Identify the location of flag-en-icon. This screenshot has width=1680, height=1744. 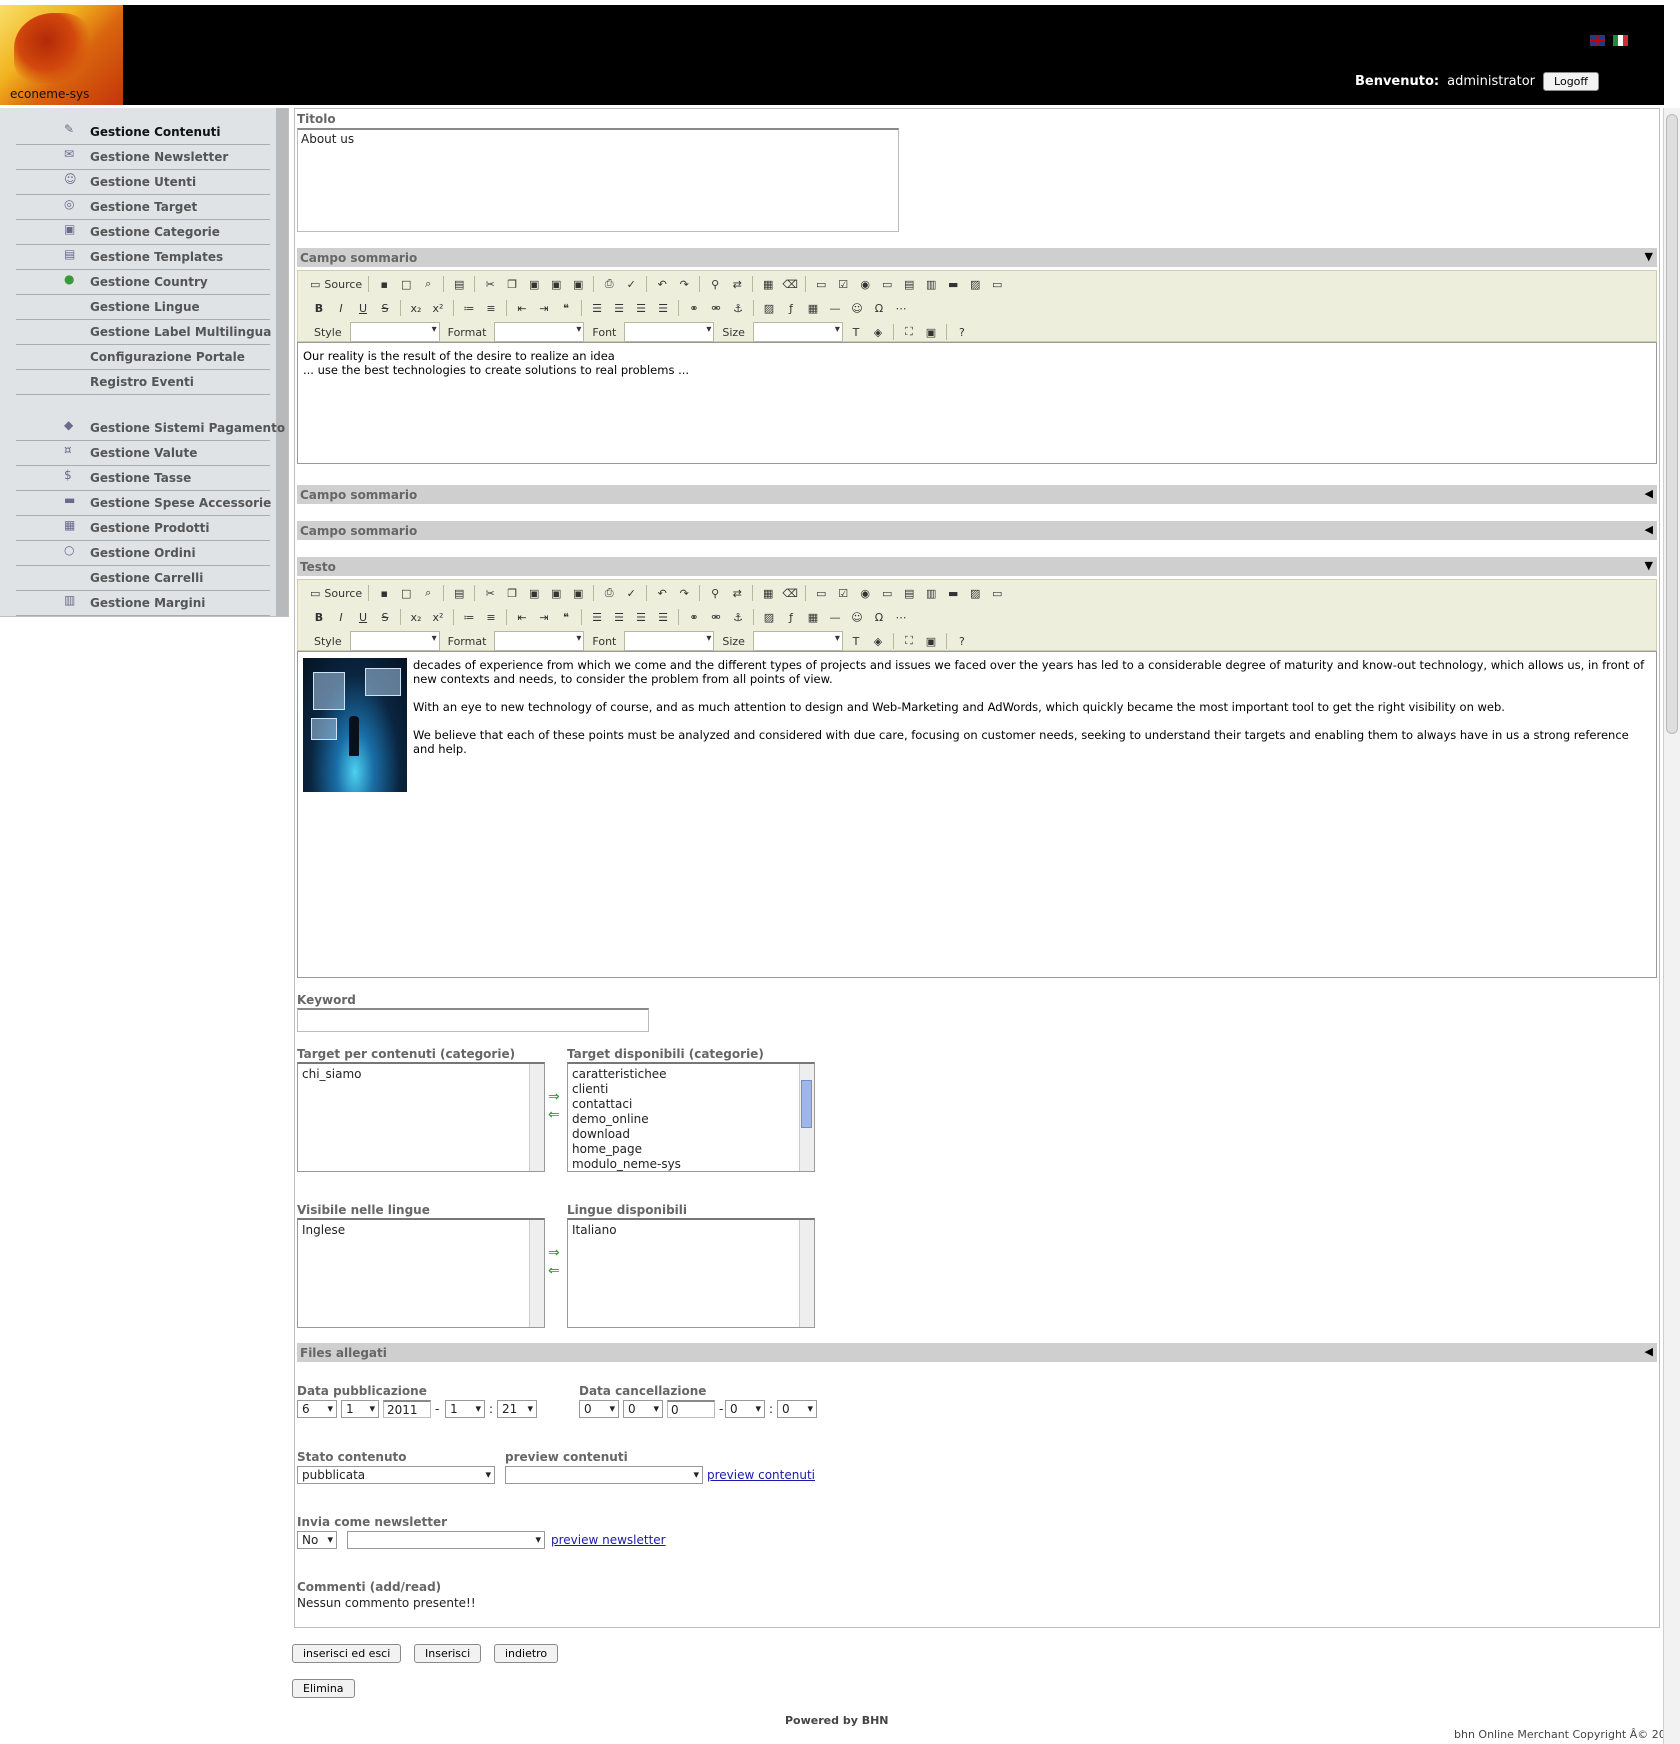
(1597, 40).